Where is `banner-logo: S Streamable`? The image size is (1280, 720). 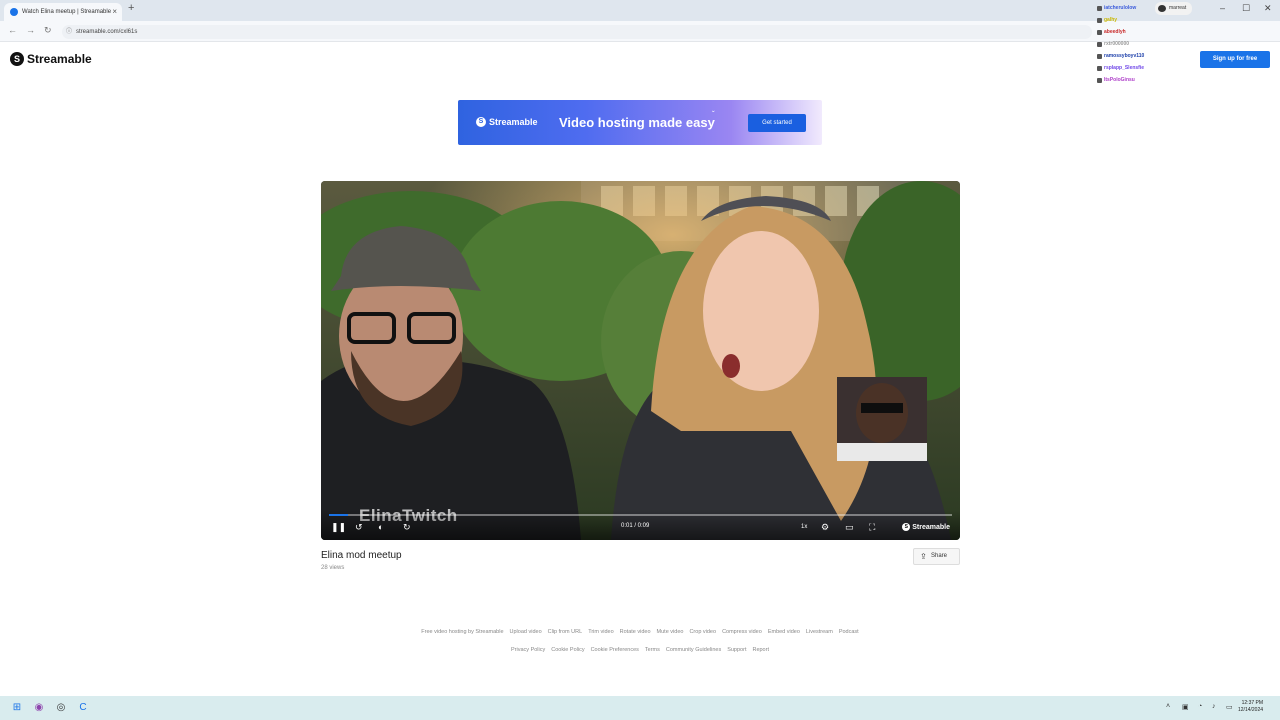 banner-logo: S Streamable is located at coordinates (507, 122).